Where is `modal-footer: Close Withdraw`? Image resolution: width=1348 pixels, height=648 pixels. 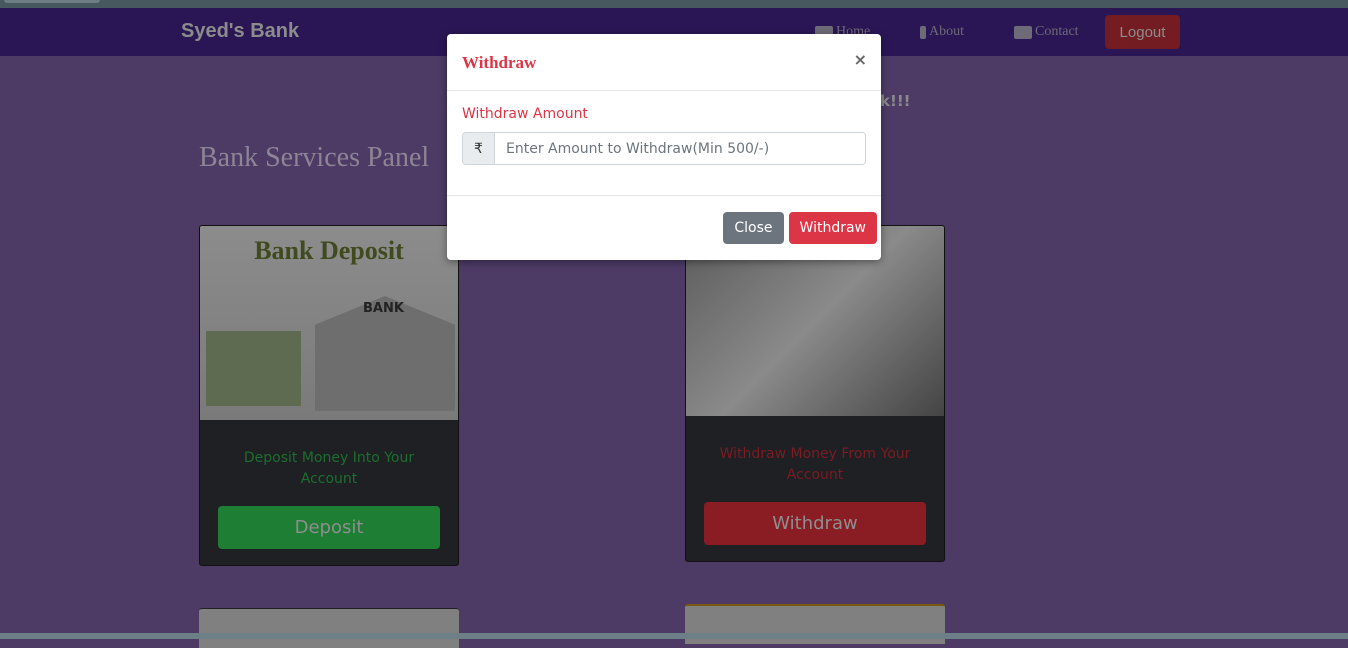
modal-footer: Close Withdraw is located at coordinates (664, 220).